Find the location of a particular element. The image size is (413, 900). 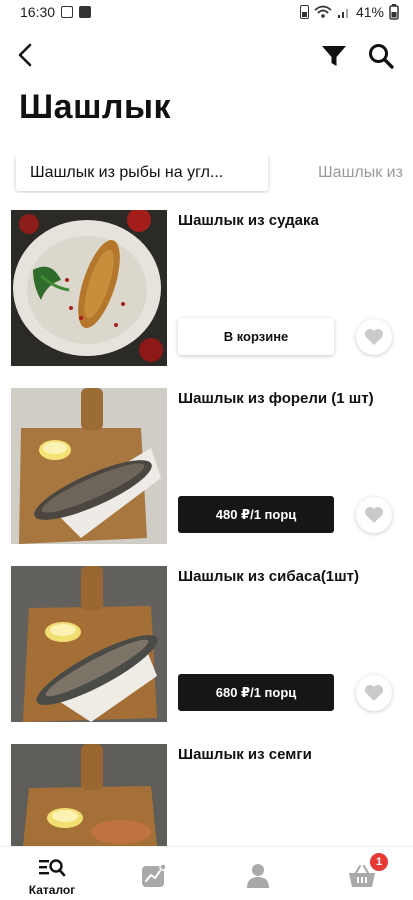

status-bar: 16:30 41% is located at coordinates (206, 12).